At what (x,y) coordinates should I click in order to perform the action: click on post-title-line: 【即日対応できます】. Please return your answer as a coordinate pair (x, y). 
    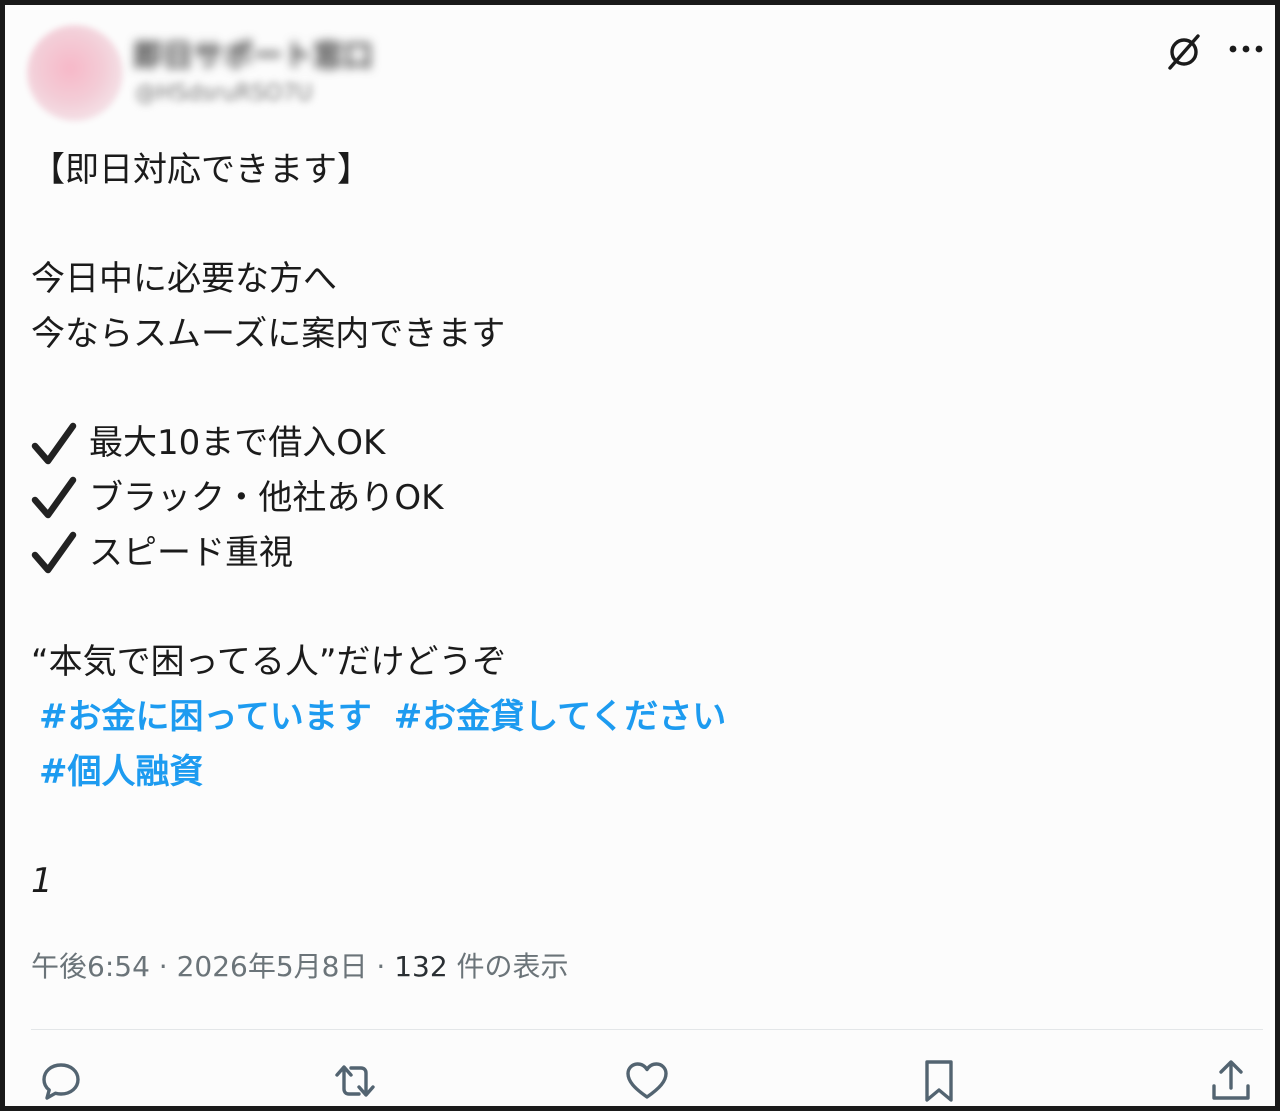
    Looking at the image, I should click on (201, 170).